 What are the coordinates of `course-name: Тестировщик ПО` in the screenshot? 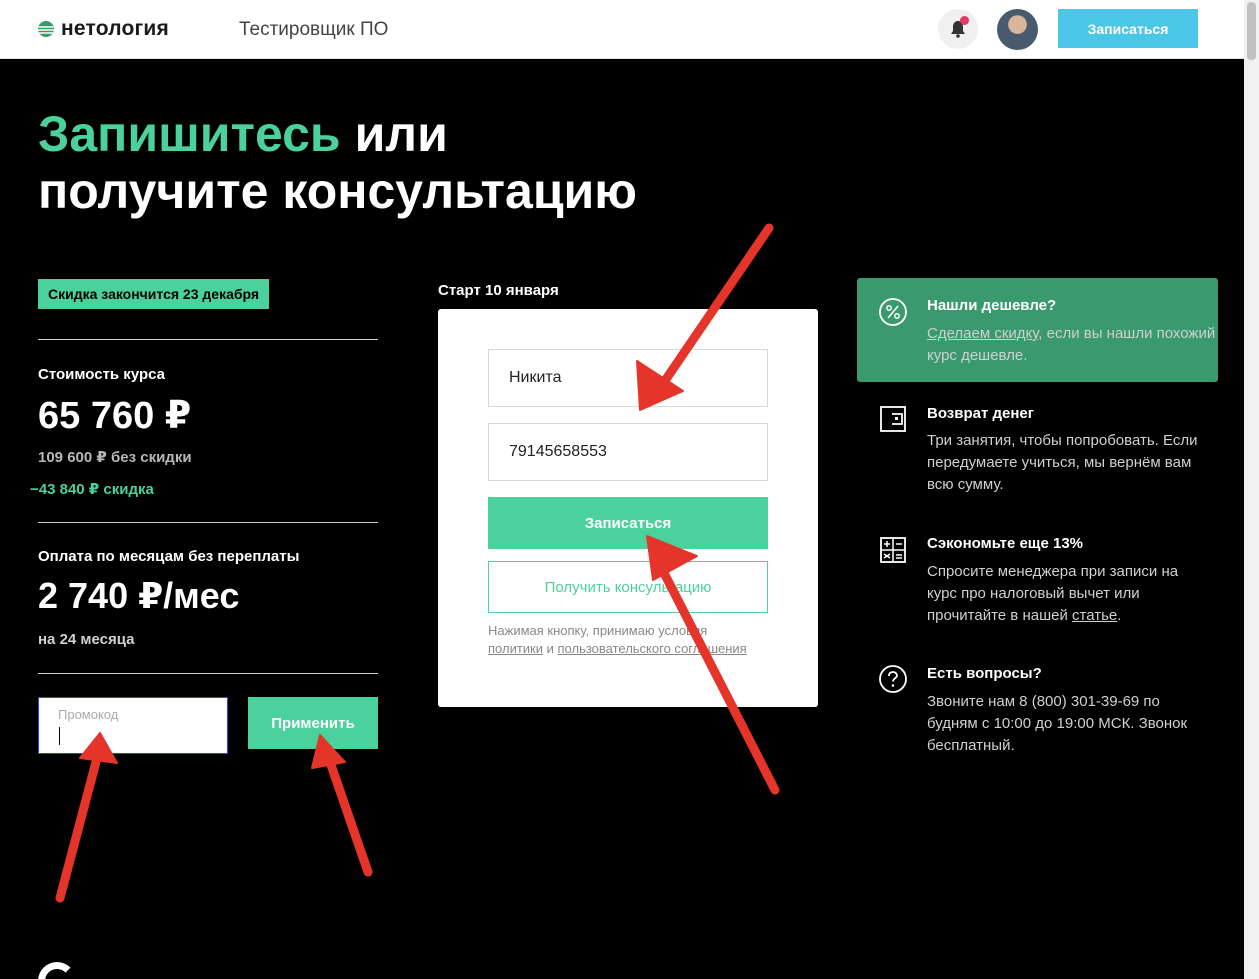 It's located at (313, 30).